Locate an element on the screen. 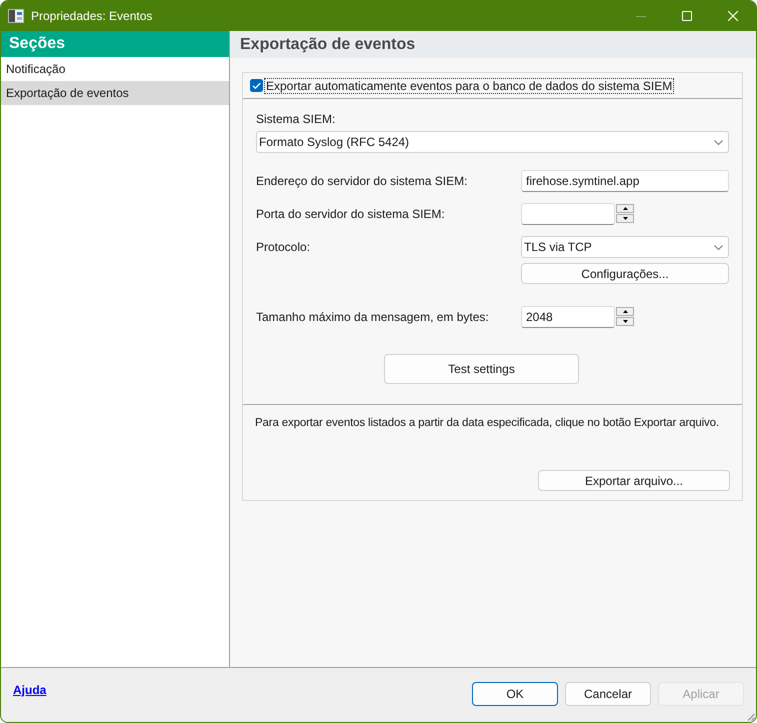 This screenshot has width=757, height=723. field-label: Protocolo: is located at coordinates (283, 247).